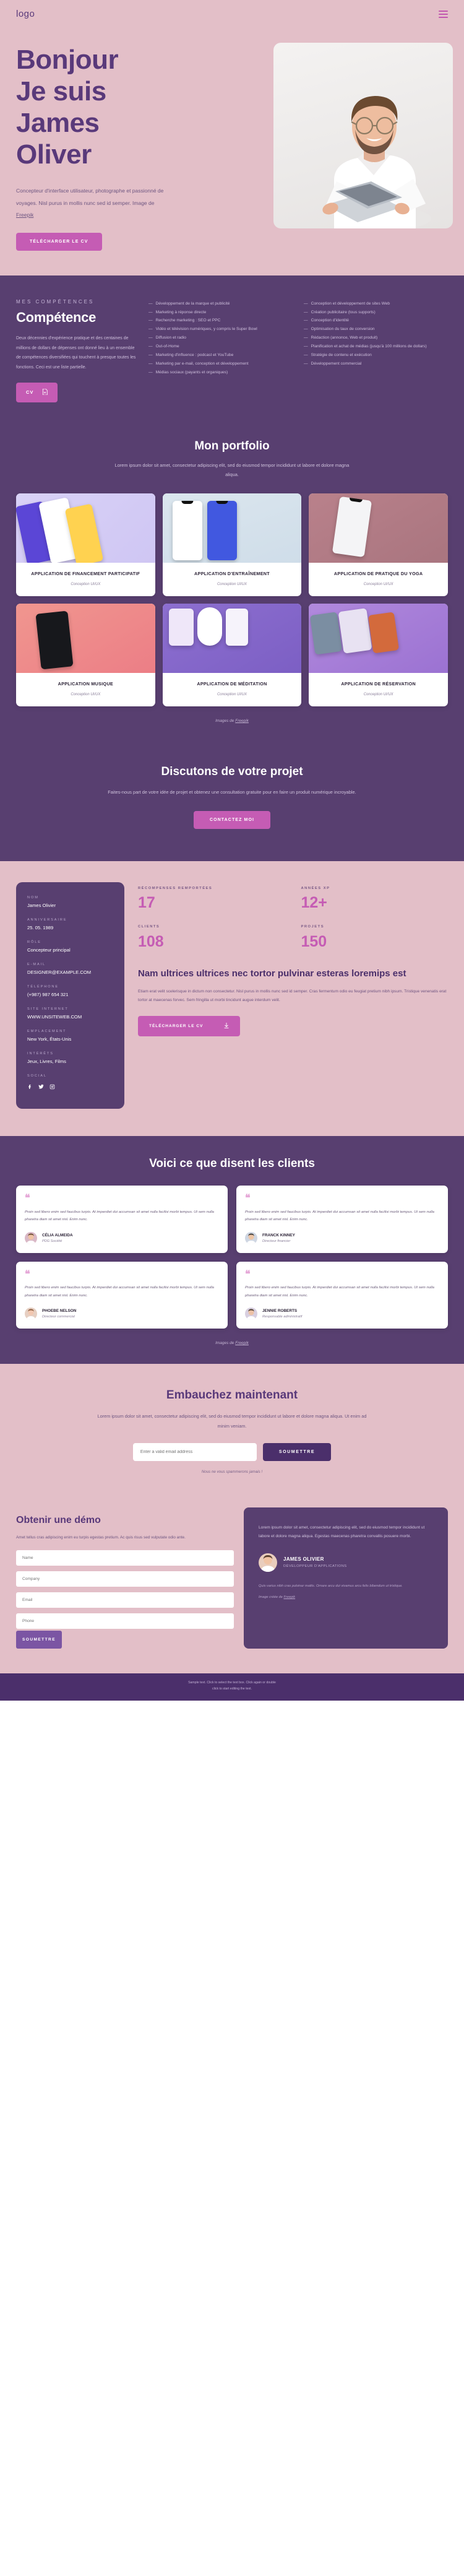  I want to click on info-field-value: Jeux, Livres, Films, so click(47, 1062).